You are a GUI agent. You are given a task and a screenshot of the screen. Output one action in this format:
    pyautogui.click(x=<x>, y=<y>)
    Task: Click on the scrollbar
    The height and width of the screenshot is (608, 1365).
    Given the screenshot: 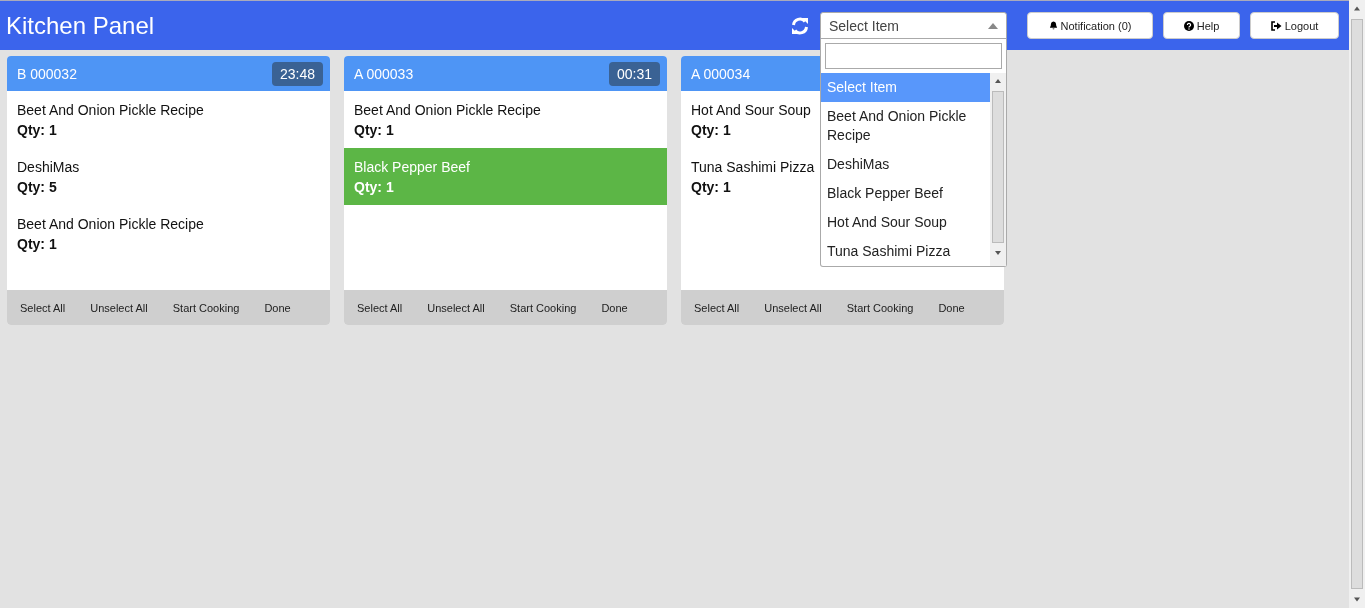 What is the action you would take?
    pyautogui.click(x=998, y=169)
    